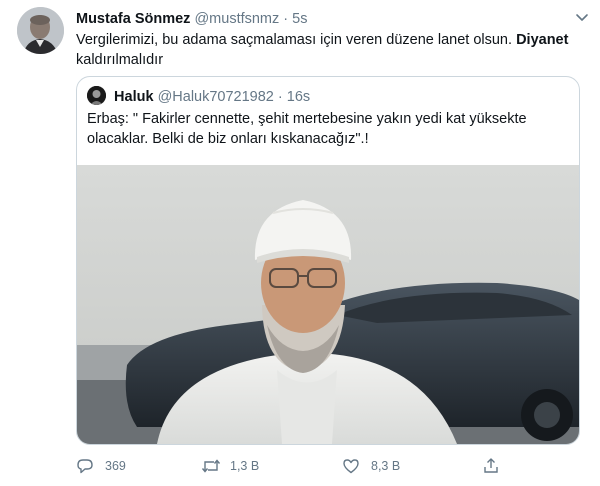  Describe the element at coordinates (542, 40) in the screenshot. I see `tweet-text-bold: Diyanet` at that location.